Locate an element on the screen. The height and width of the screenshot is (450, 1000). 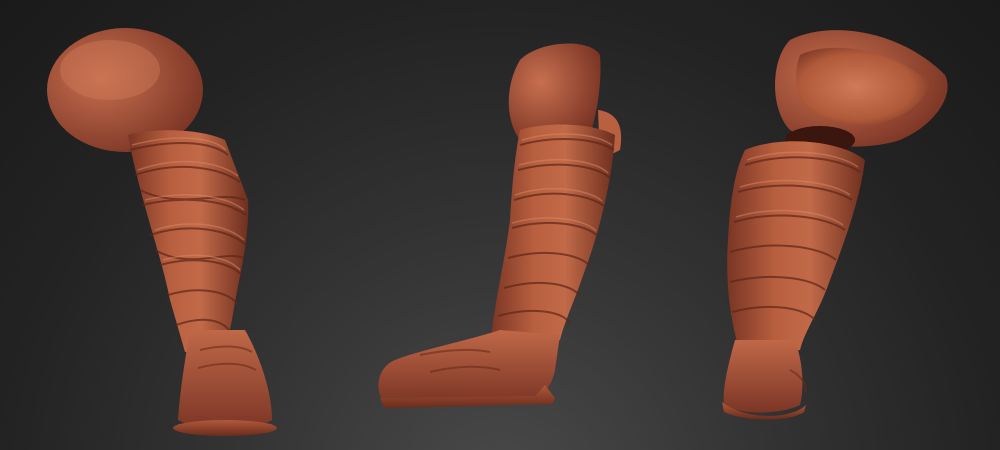
wrapped-leg is located at coordinates (188, 241).